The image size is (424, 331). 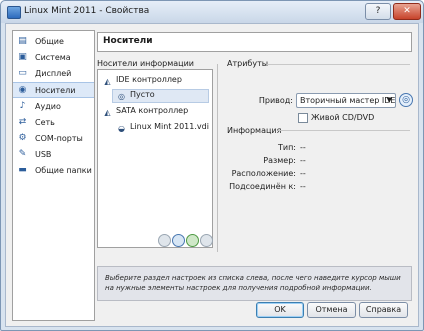 I want to click on help-button: Справка, so click(x=383, y=310).